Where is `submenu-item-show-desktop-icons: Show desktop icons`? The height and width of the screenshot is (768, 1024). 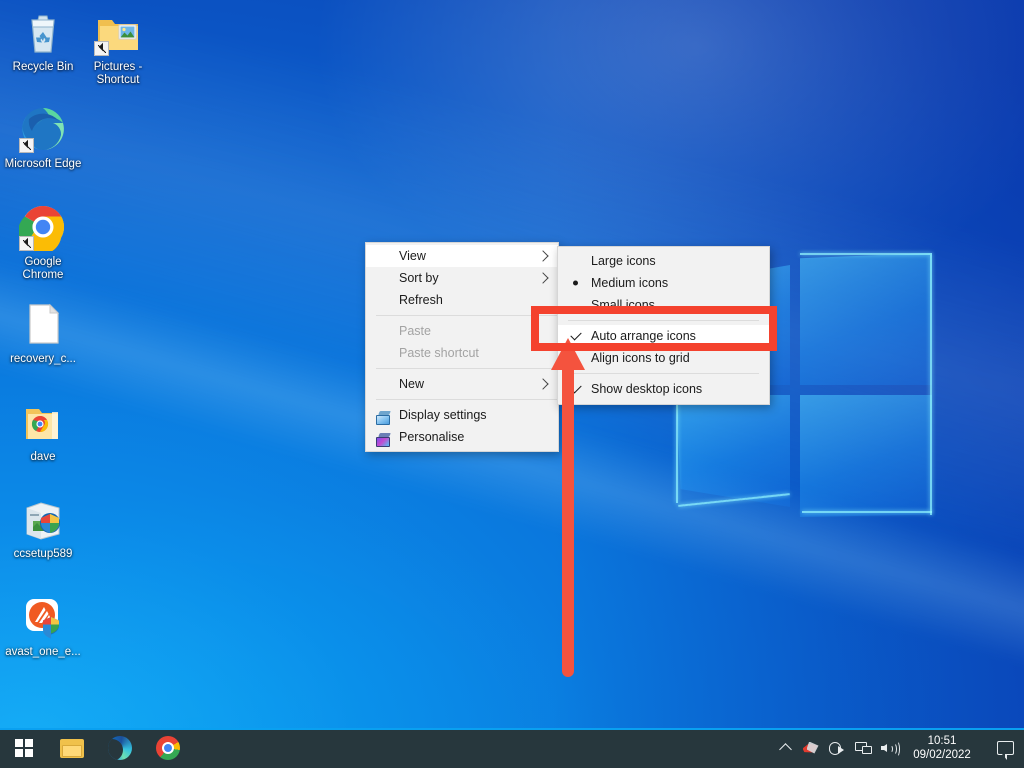 submenu-item-show-desktop-icons: Show desktop icons is located at coordinates (663, 389).